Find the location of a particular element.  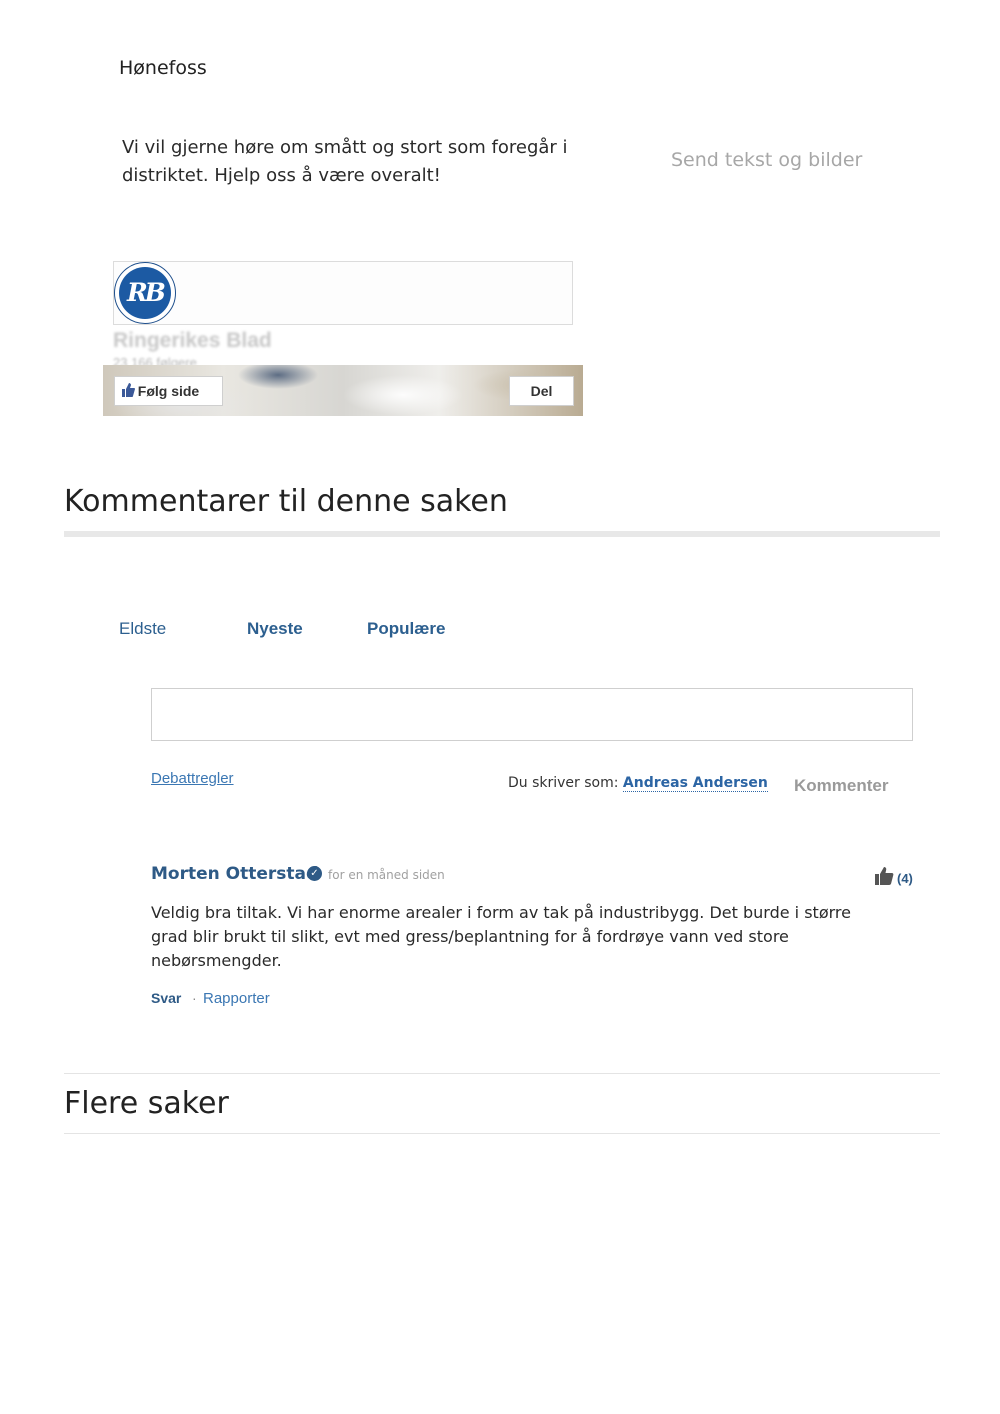

share-button: Del is located at coordinates (541, 391).